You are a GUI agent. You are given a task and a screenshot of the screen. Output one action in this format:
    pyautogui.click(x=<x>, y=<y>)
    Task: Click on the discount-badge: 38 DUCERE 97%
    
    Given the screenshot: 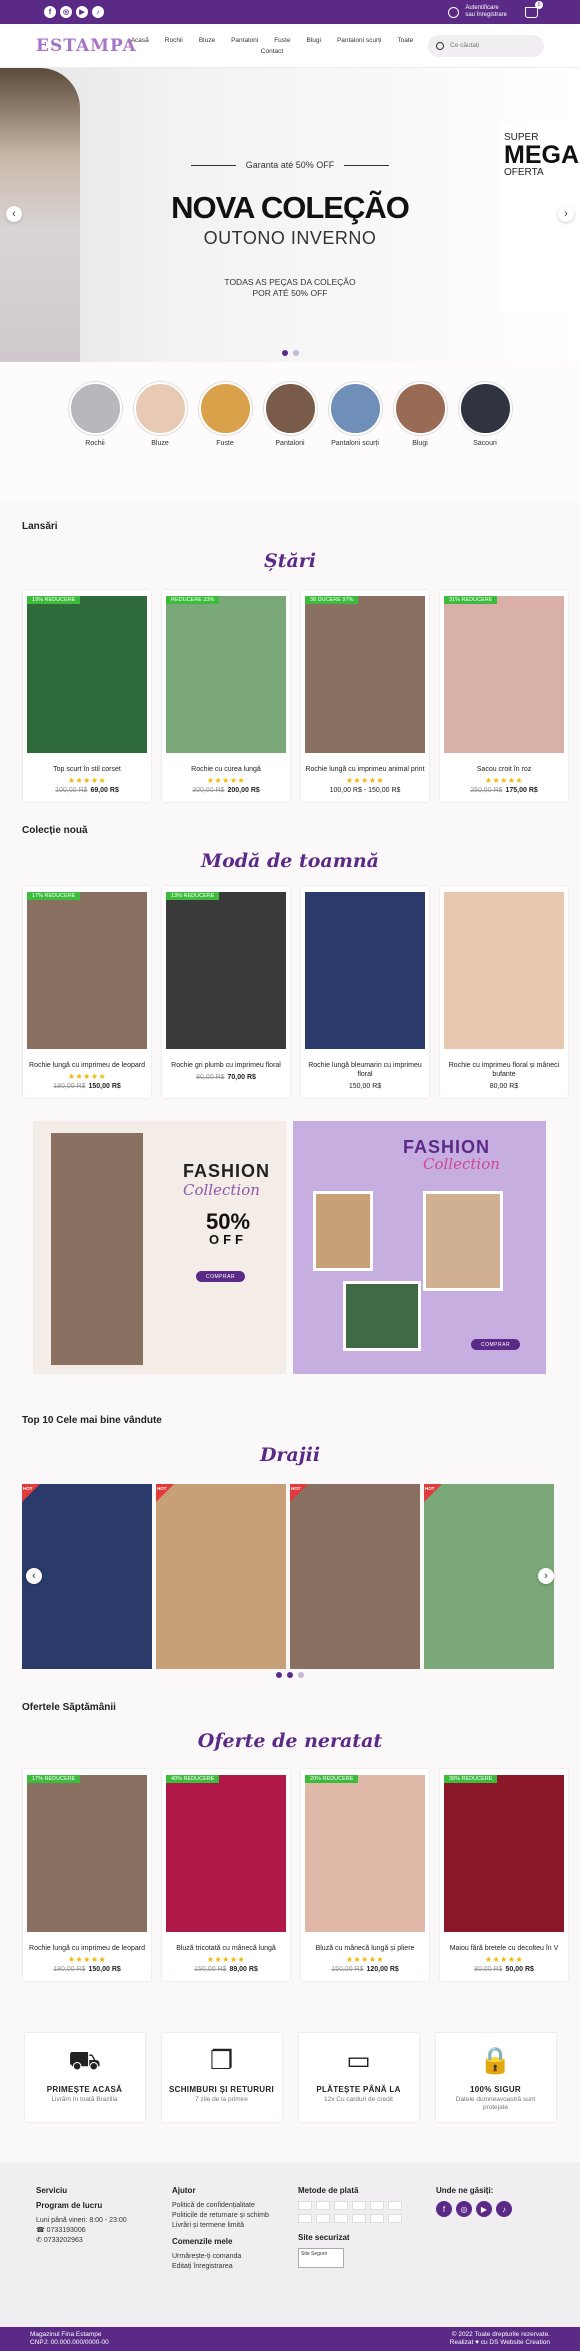 What is the action you would take?
    pyautogui.click(x=332, y=600)
    